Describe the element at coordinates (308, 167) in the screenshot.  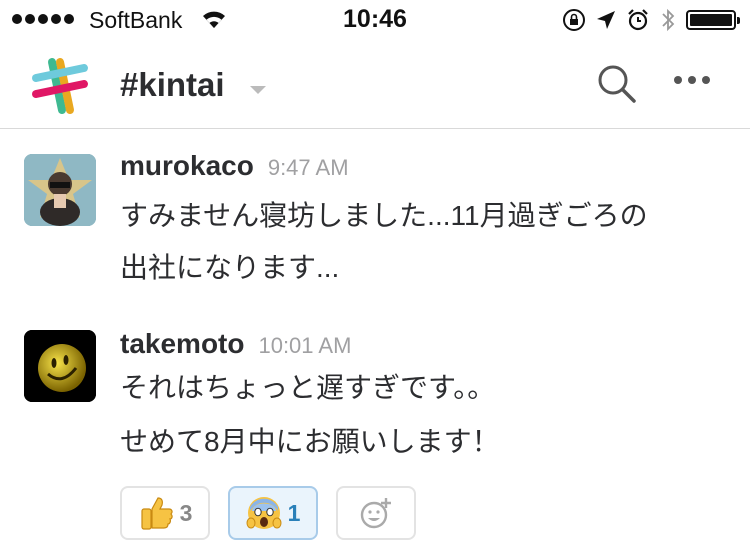
I see `message-time: 9:47 AM` at that location.